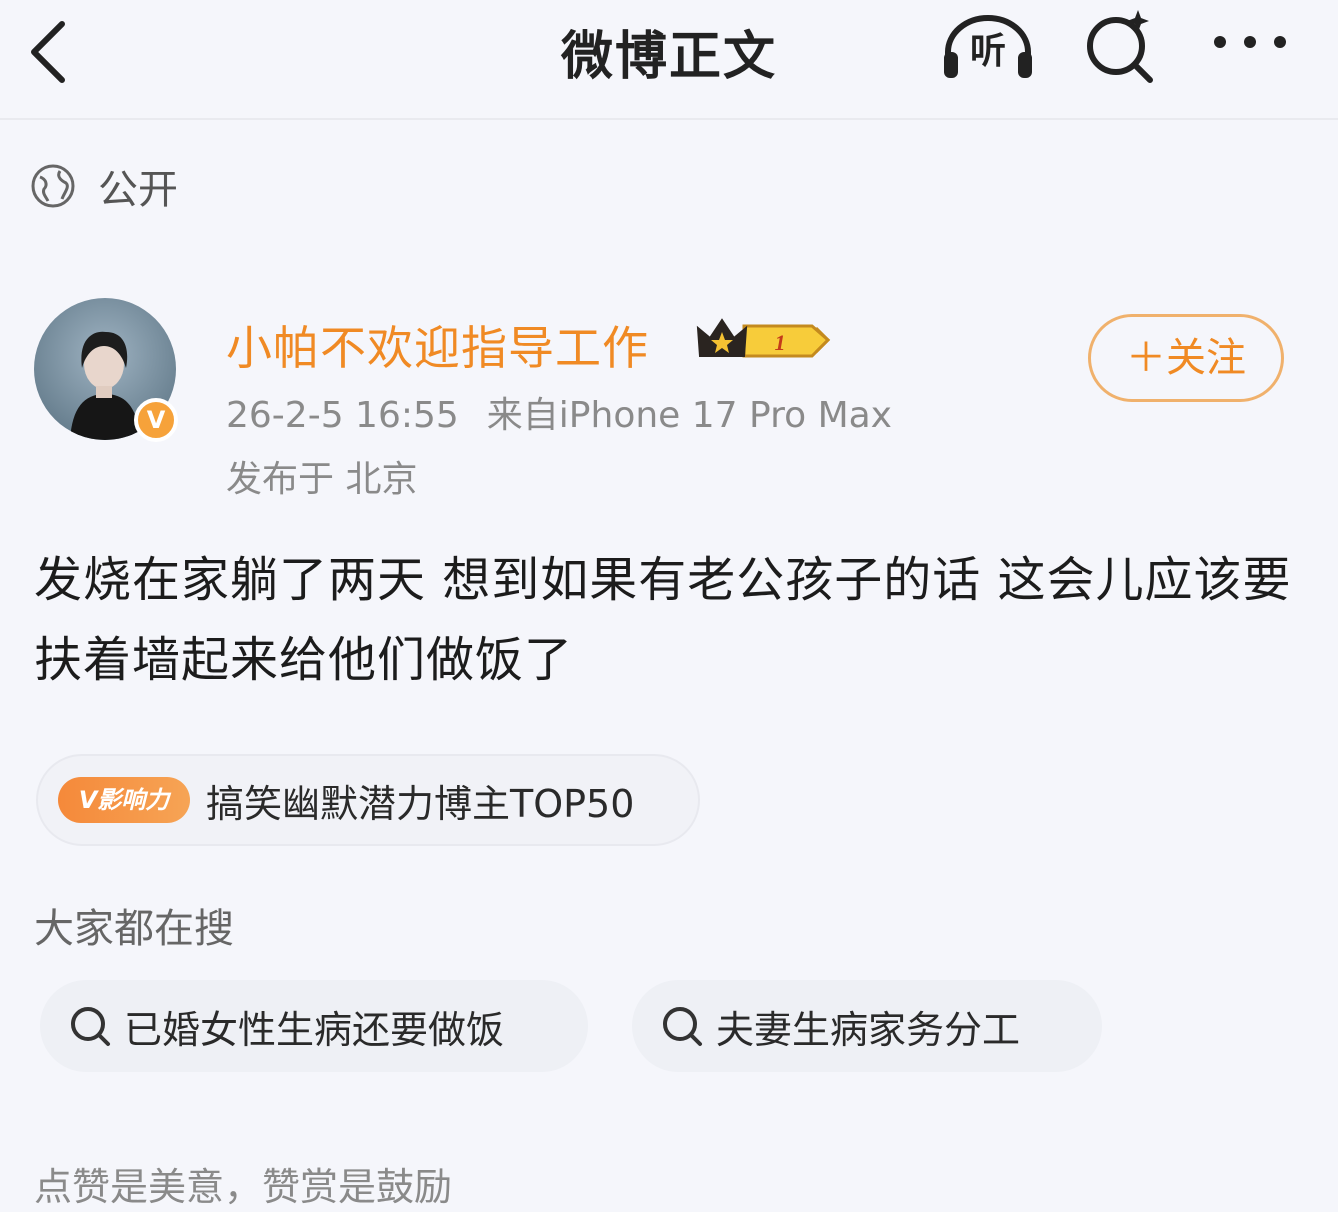  I want to click on follow-button: ＋关注, so click(1186, 358).